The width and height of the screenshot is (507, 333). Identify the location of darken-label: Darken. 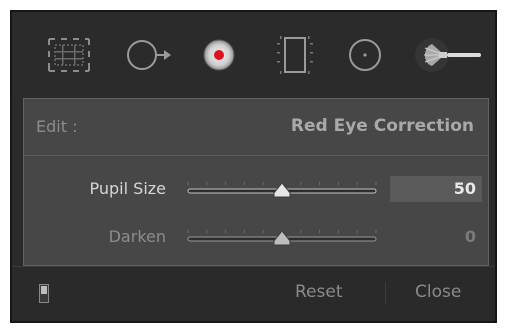
(137, 236).